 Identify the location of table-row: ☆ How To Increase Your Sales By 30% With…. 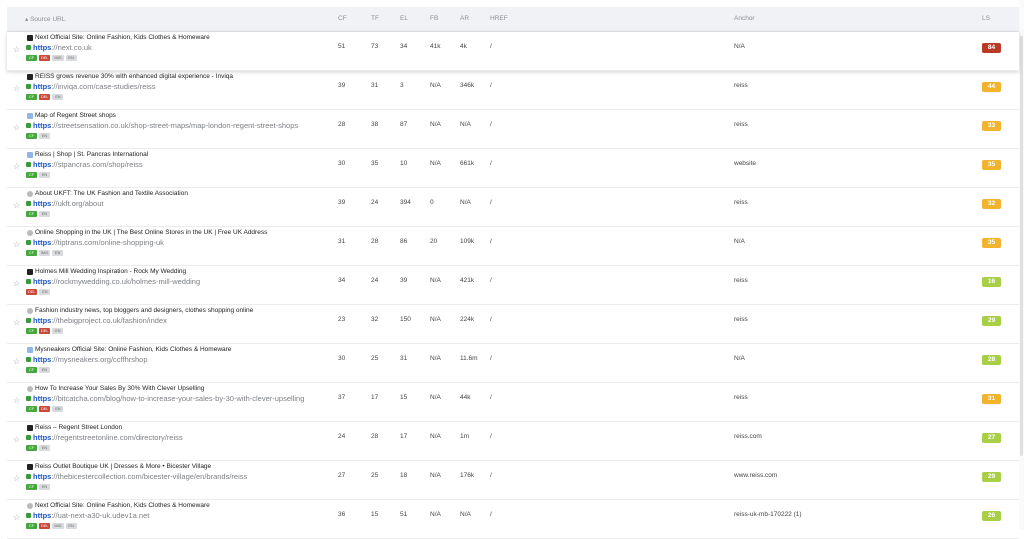
(513, 402).